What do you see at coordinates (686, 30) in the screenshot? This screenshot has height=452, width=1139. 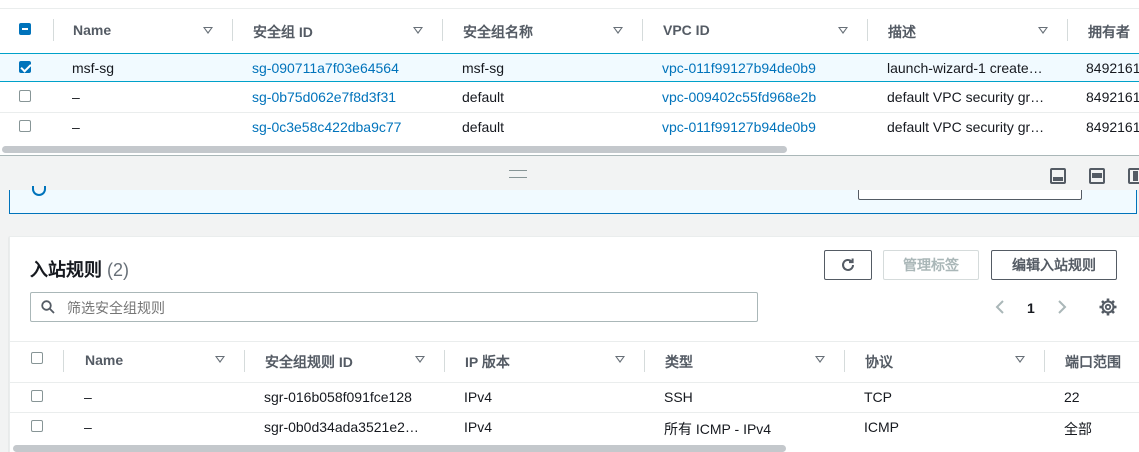 I see `col-header-vpc-id: VPC ID` at bounding box center [686, 30].